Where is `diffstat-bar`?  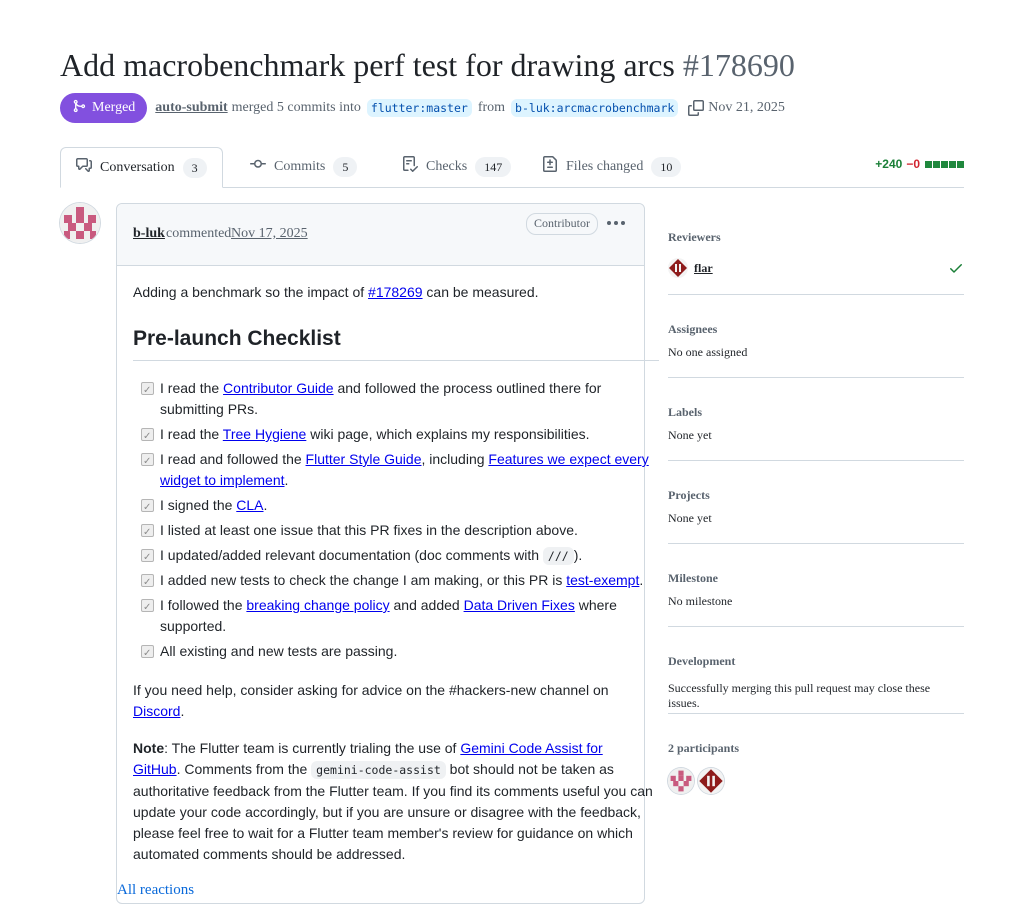
diffstat-bar is located at coordinates (944, 164).